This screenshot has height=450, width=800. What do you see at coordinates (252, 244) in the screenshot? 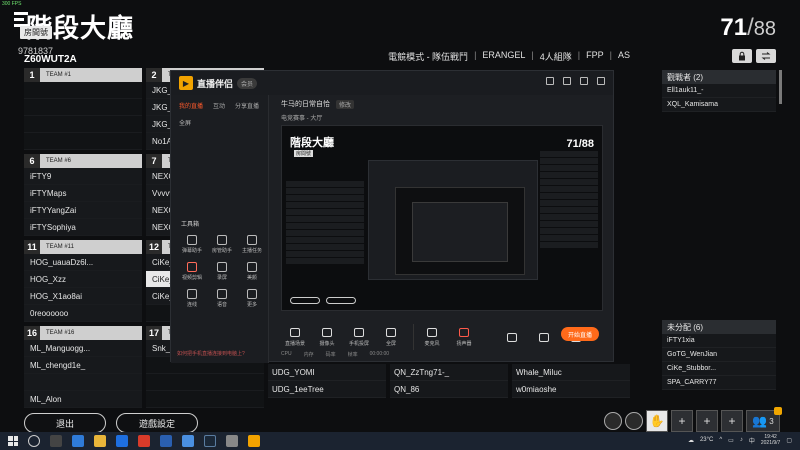
I see `tool-tasks: 主播任务` at bounding box center [252, 244].